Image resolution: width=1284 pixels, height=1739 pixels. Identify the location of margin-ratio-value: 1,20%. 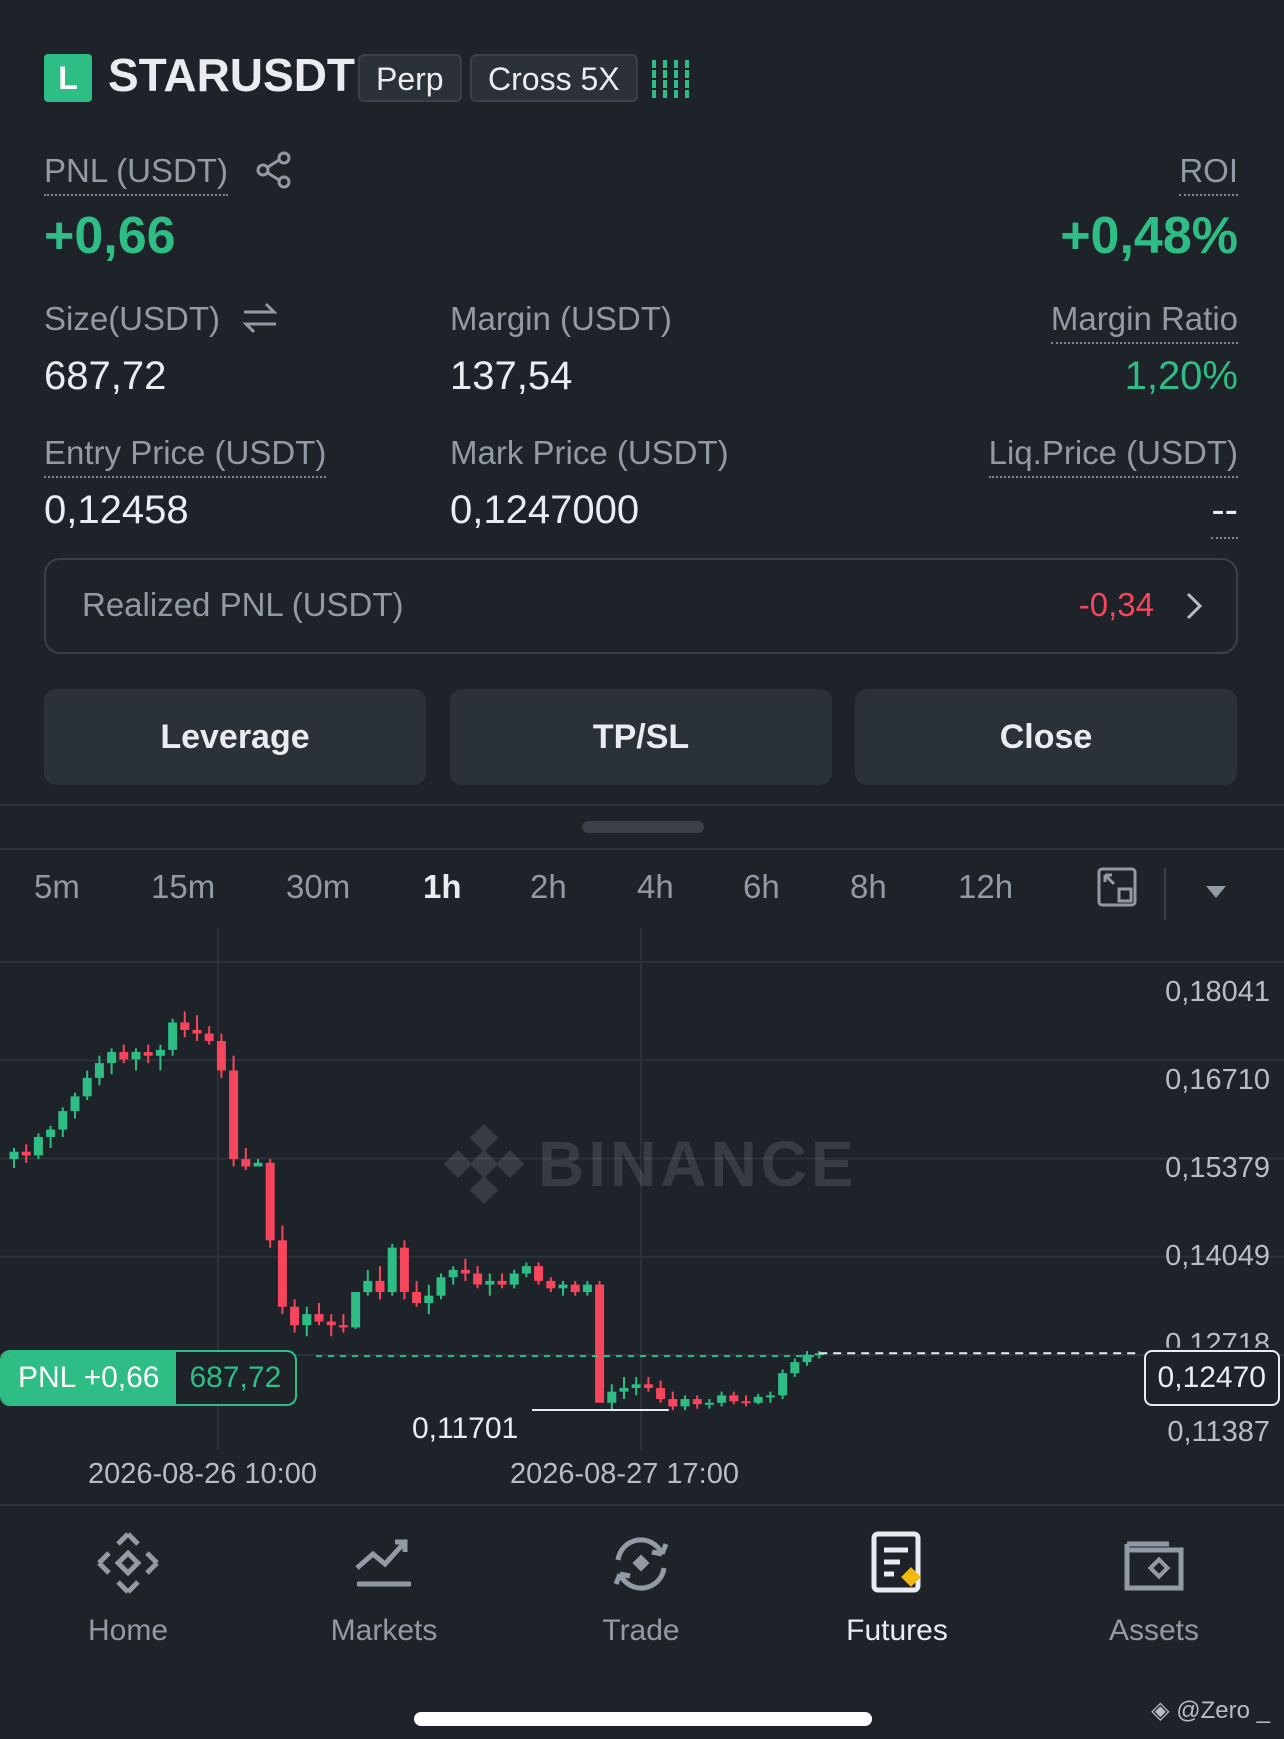
(1181, 376).